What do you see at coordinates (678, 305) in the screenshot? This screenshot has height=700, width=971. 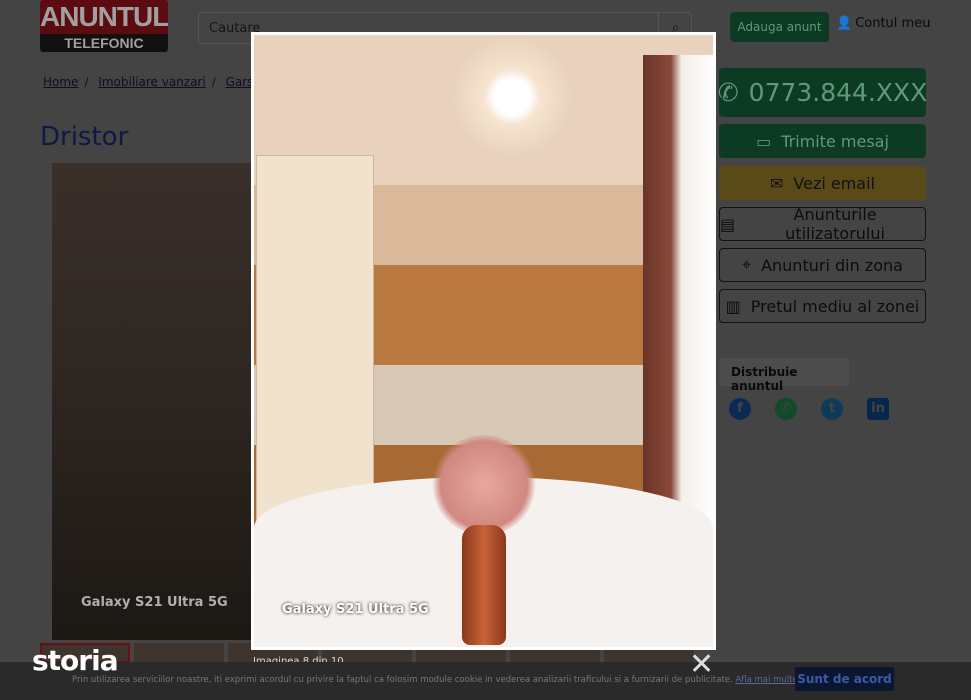 I see `photo-curtain` at bounding box center [678, 305].